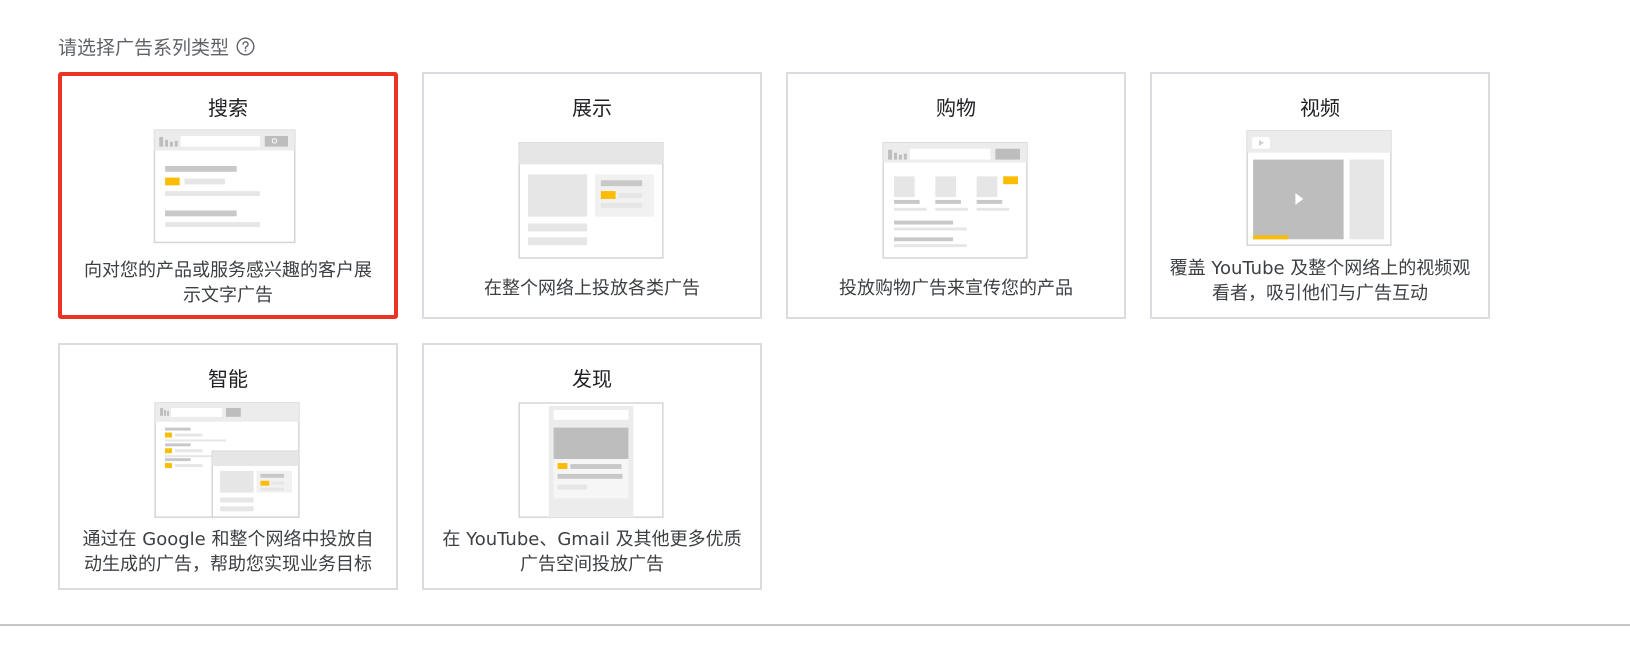 This screenshot has height=652, width=1630. Describe the element at coordinates (592, 379) in the screenshot. I see `card-title: 发现` at that location.